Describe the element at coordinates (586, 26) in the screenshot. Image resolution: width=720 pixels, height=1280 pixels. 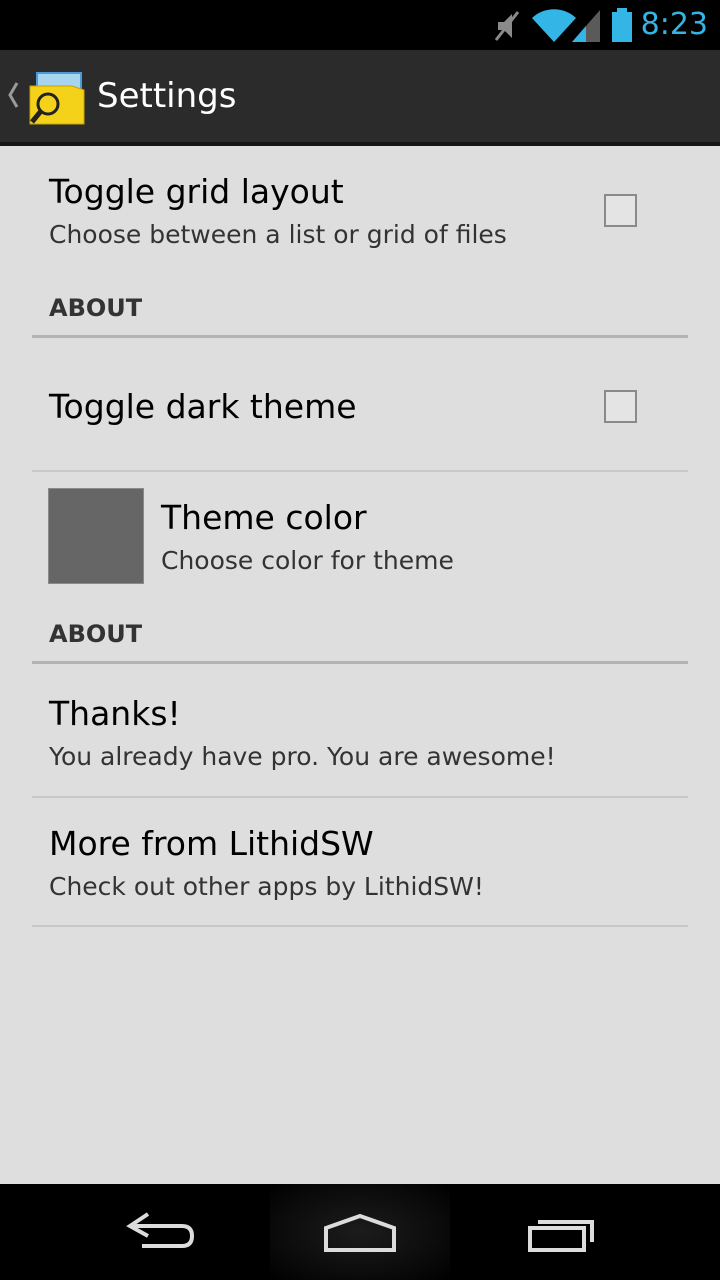
I see `cell-signal-icon` at that location.